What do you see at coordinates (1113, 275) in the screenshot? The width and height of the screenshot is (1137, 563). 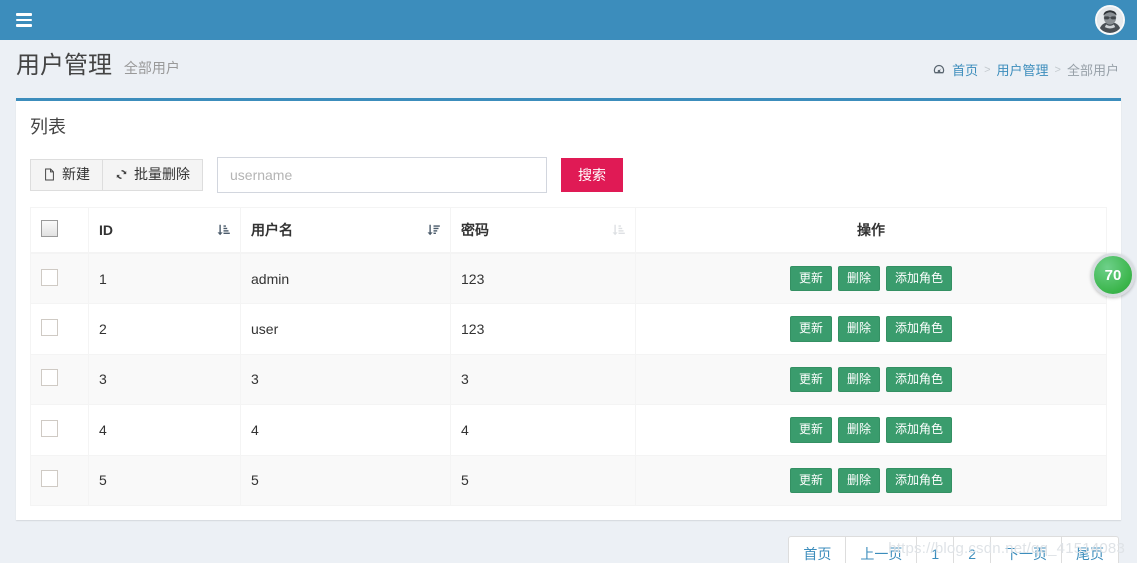 I see `score-badge: 70` at bounding box center [1113, 275].